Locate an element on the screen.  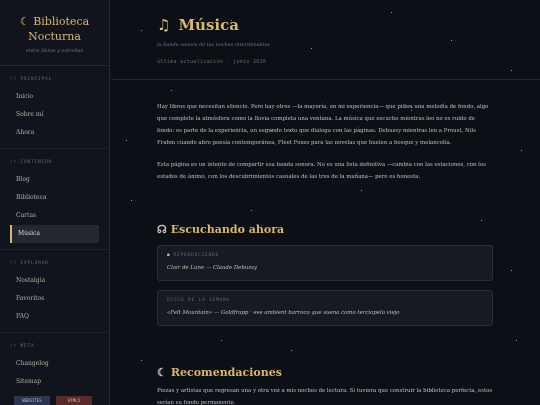
footer-badges: WEBSITES HTML5 is located at coordinates (53, 400).